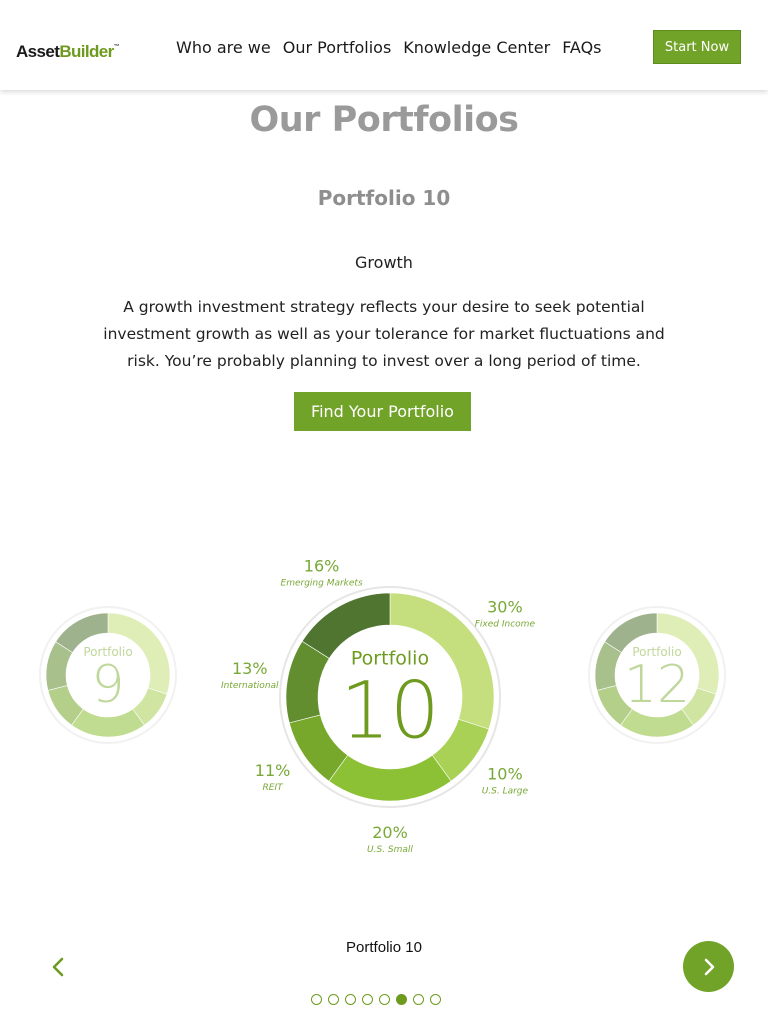 This screenshot has height=1024, width=768. What do you see at coordinates (376, 999) in the screenshot?
I see `carousel-pagination` at bounding box center [376, 999].